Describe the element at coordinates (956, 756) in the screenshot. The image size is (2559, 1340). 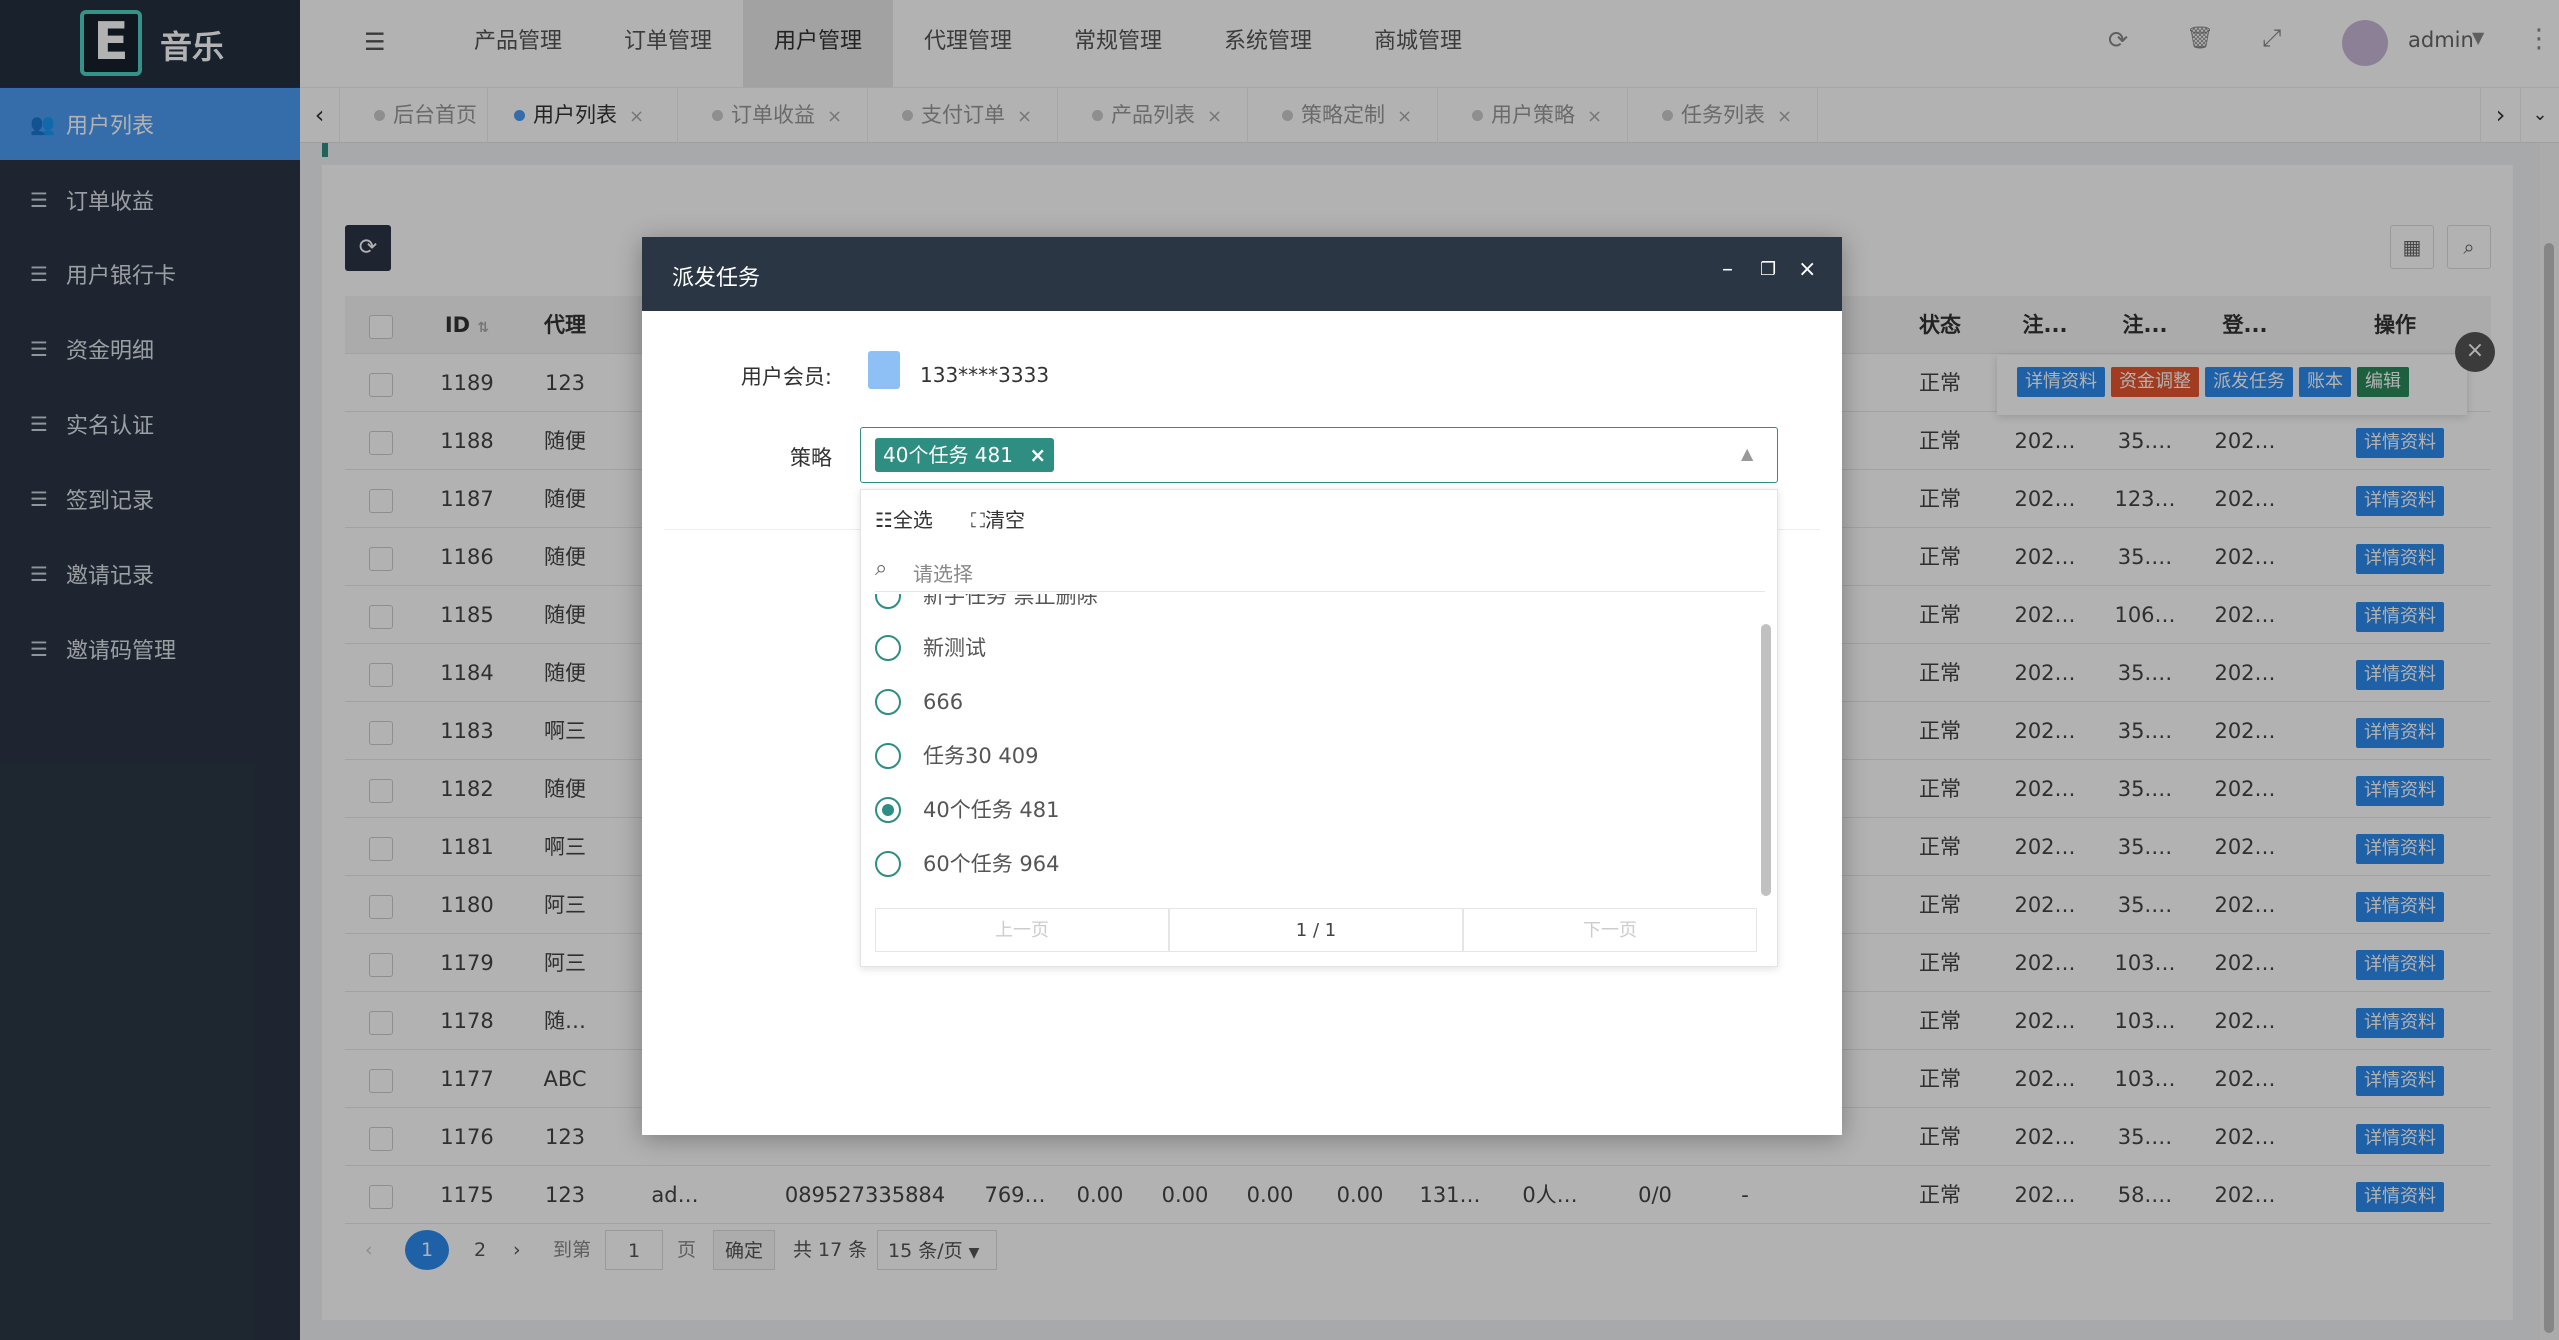
I see `option-item: 任务30 409` at that location.